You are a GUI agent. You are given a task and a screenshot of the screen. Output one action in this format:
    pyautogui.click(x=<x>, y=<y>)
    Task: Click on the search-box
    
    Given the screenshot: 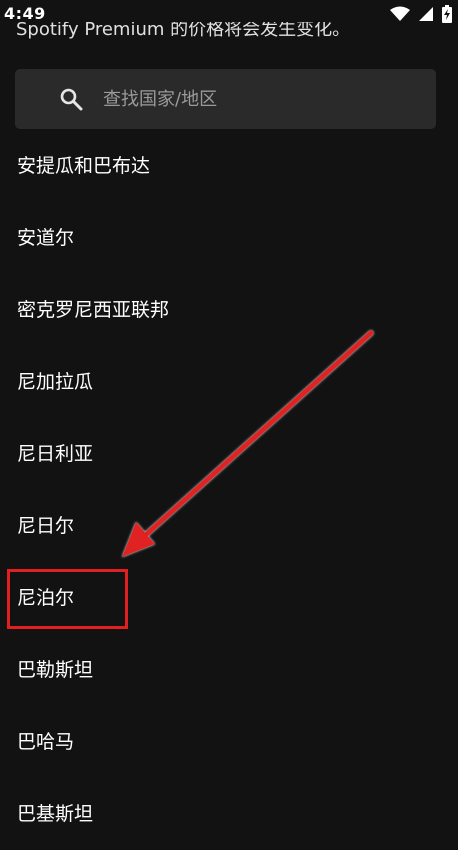 What is the action you would take?
    pyautogui.click(x=225, y=99)
    